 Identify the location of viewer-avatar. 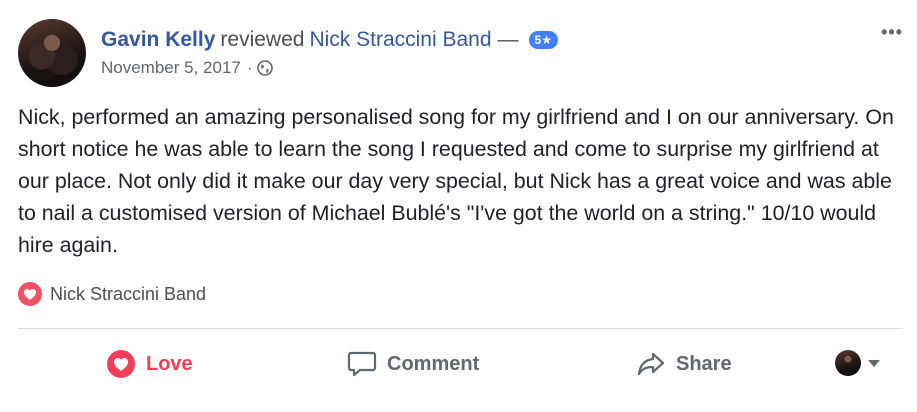
(848, 363).